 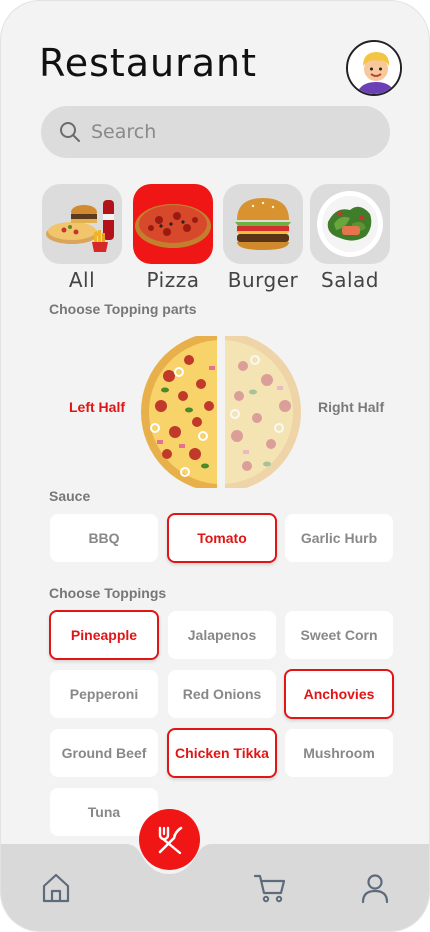 I want to click on menu-fab-button, so click(x=169, y=839).